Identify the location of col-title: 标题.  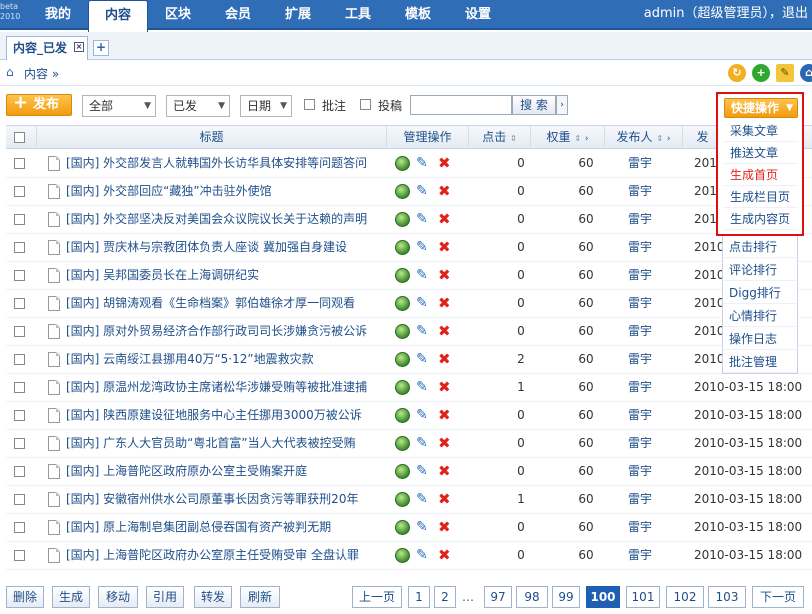
(211, 137).